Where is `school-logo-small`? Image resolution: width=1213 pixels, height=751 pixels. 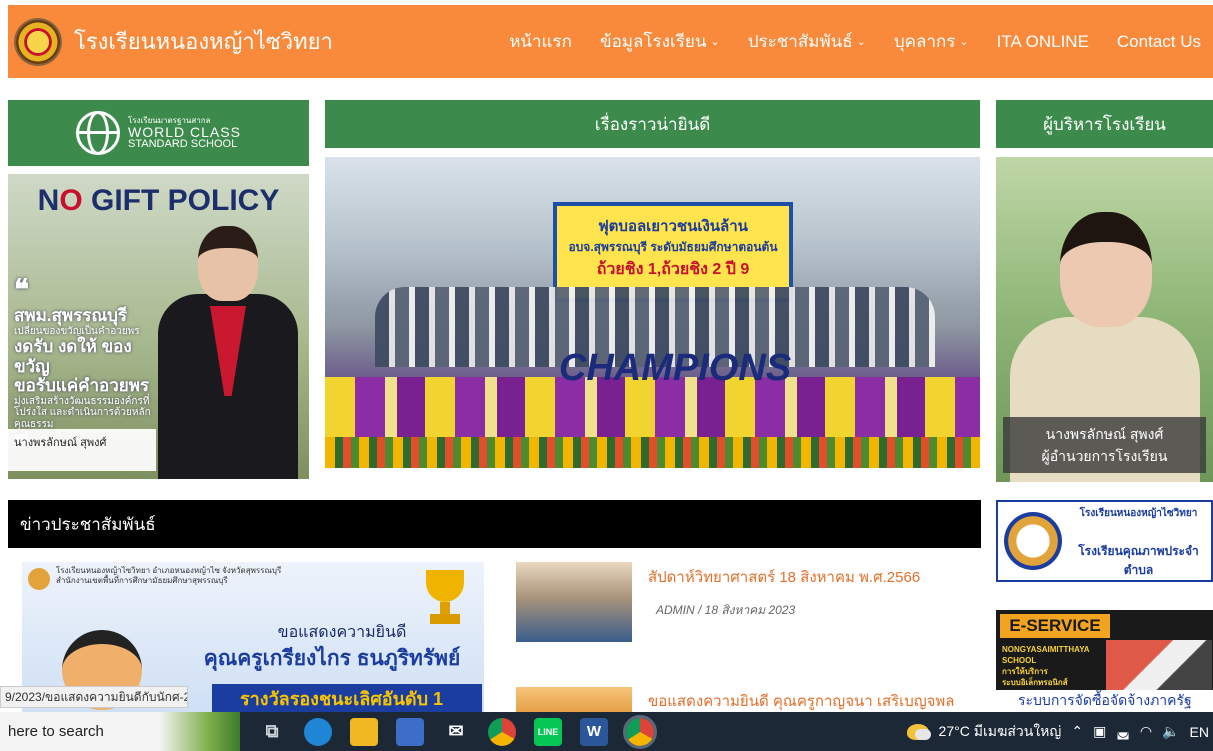 school-logo-small is located at coordinates (39, 579).